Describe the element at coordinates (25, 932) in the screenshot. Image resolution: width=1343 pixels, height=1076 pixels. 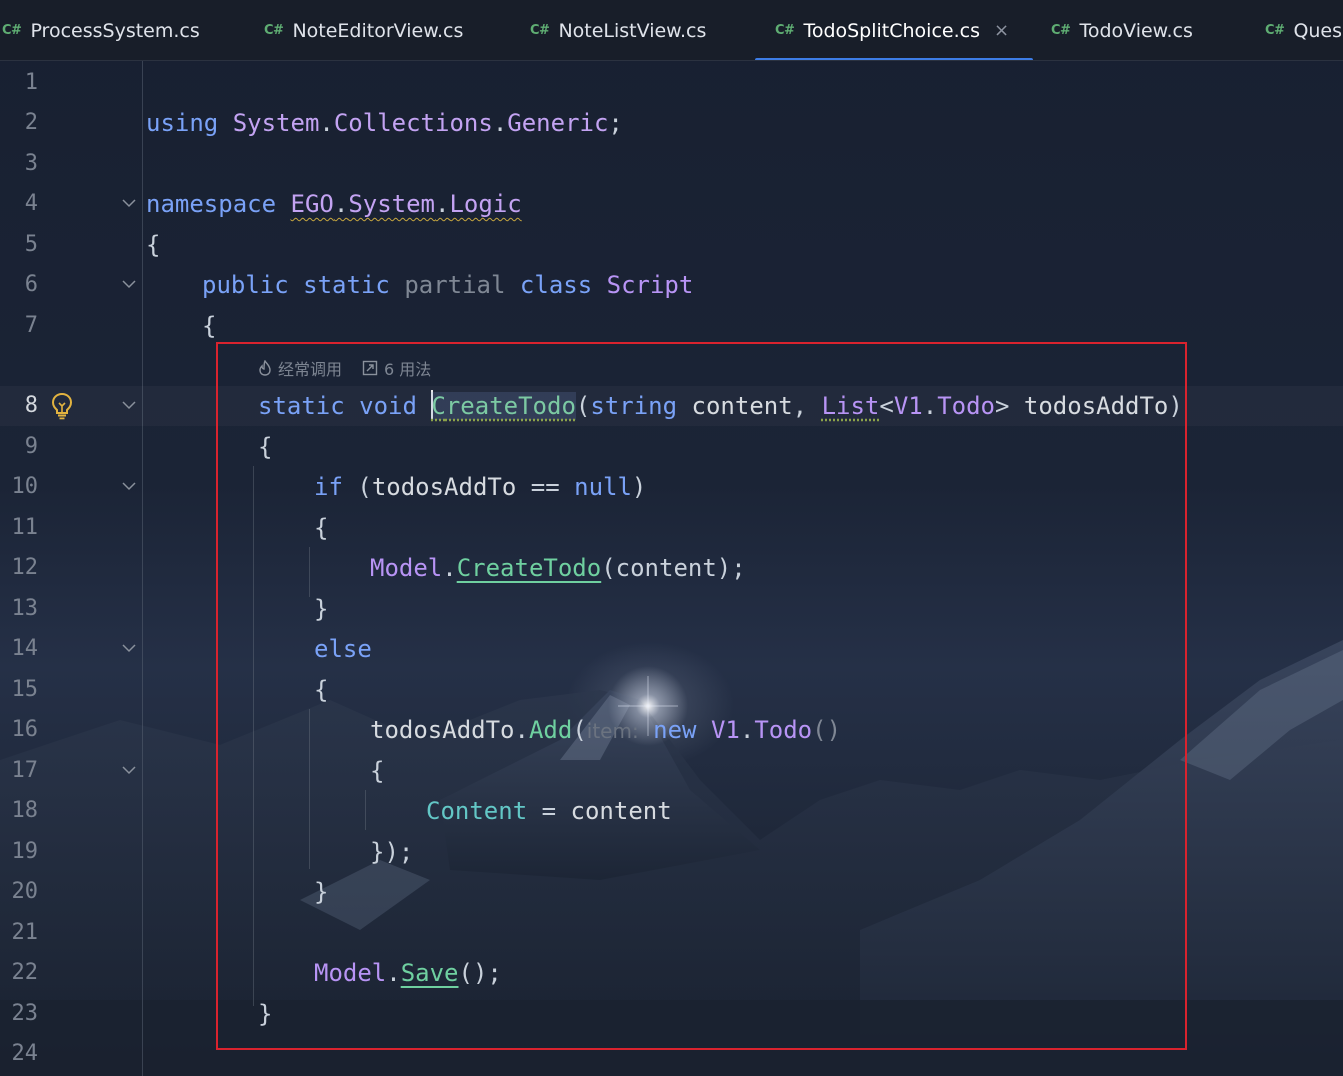
I see `line-number: 21` at that location.